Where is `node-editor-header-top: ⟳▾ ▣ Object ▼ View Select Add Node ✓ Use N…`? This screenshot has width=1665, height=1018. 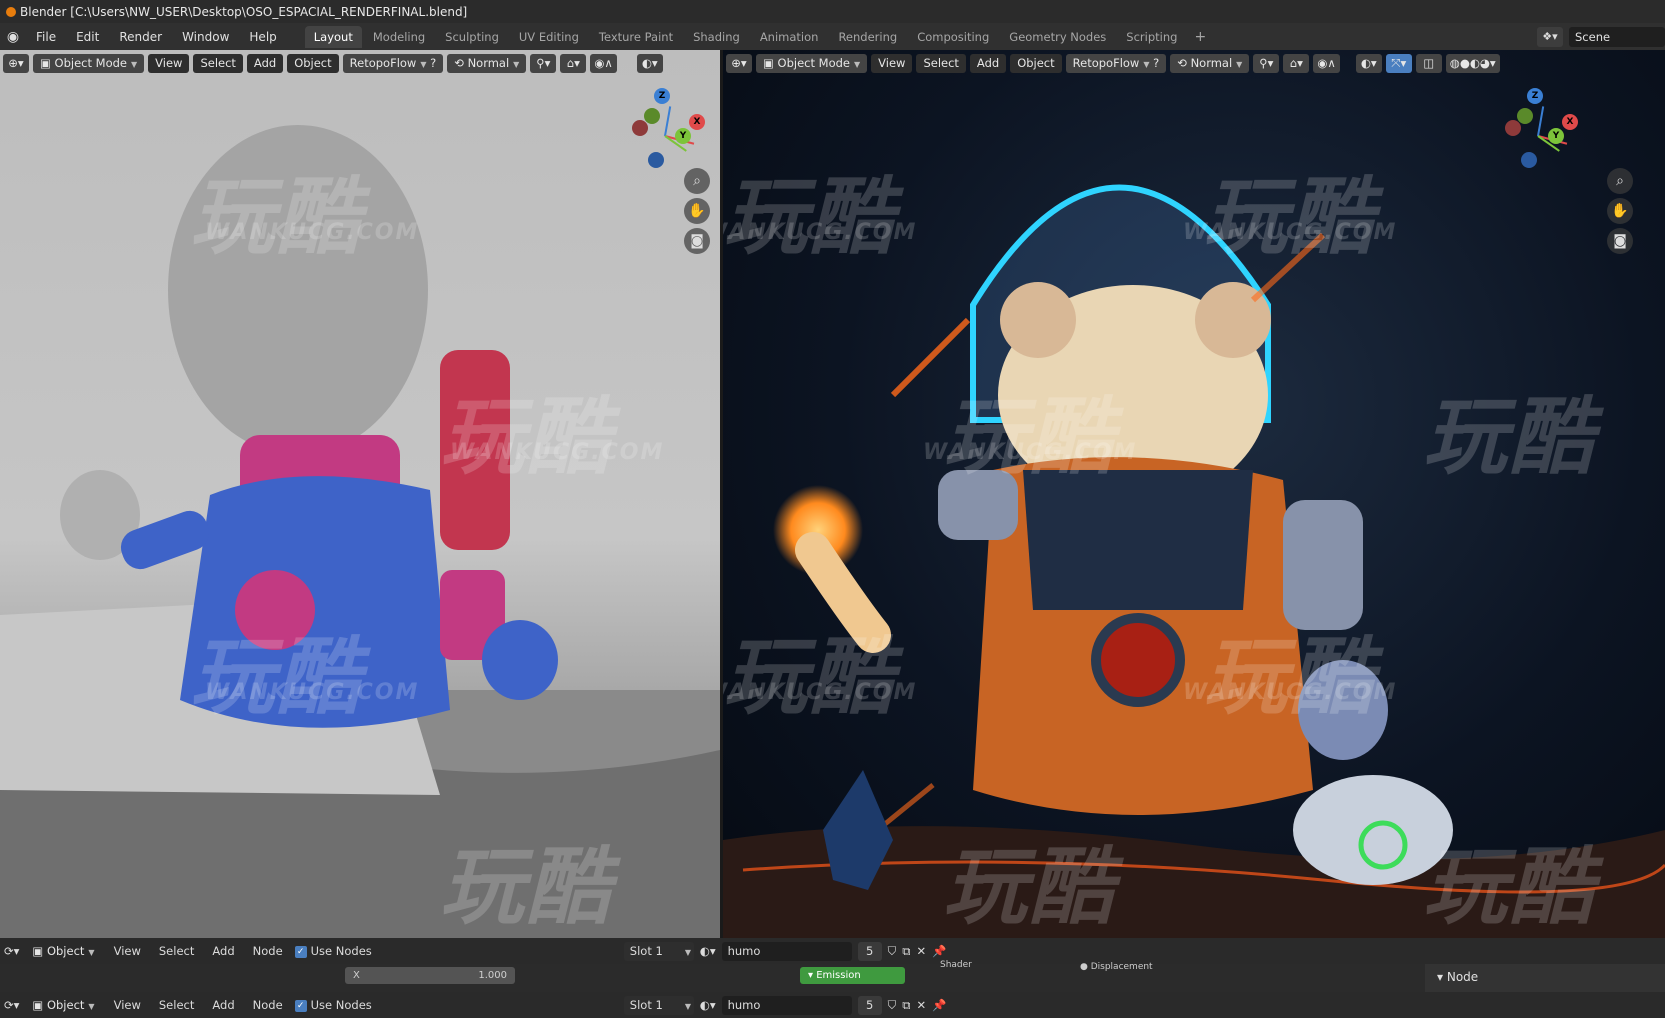 node-editor-header-top: ⟳▾ ▣ Object ▼ View Select Add Node ✓ Use N… is located at coordinates (832, 951).